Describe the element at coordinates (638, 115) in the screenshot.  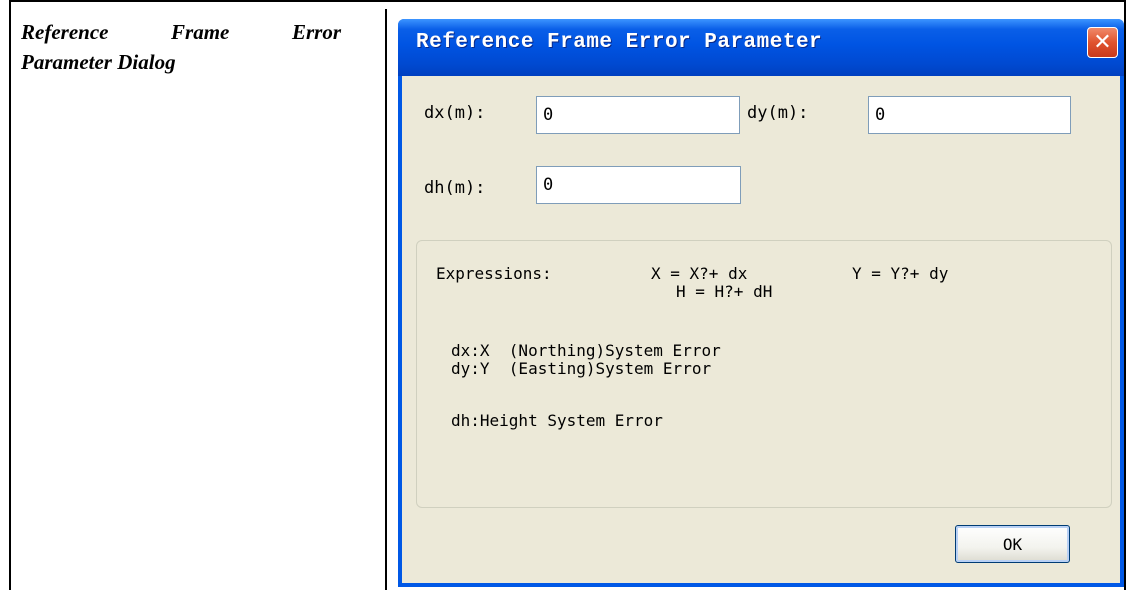
I see `dx-field` at that location.